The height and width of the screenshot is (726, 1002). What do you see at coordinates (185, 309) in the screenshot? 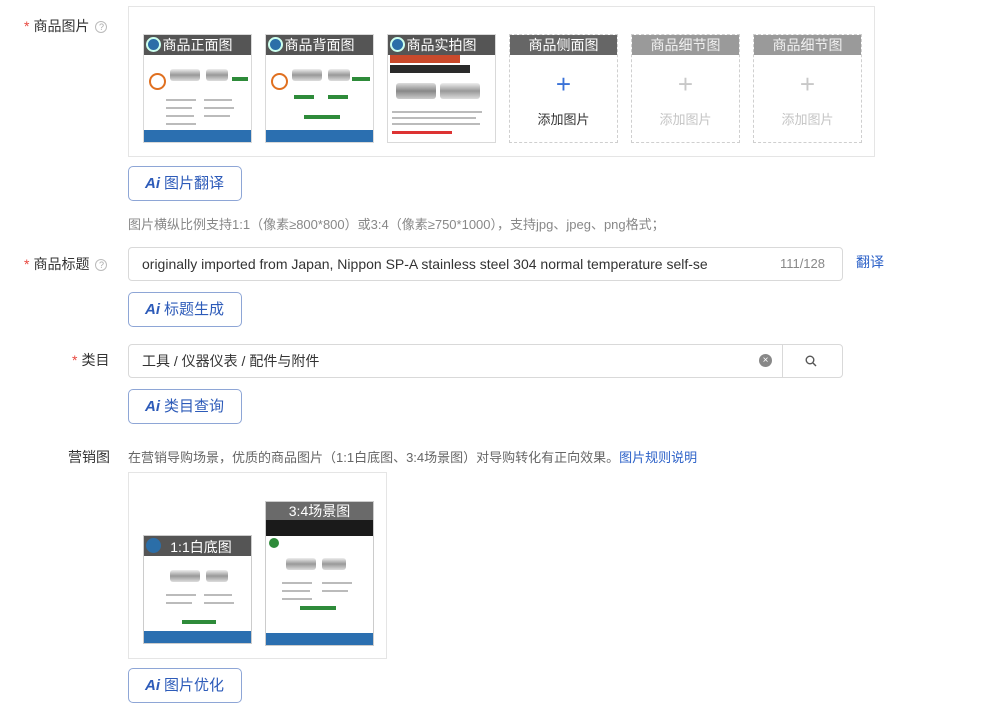
I see `title-generate-button: Ai 标题生成` at bounding box center [185, 309].